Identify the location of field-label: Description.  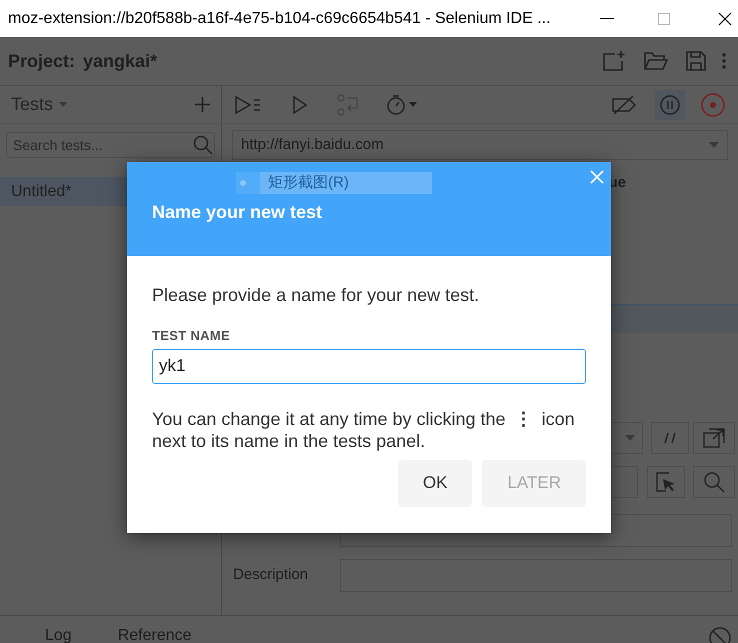
(271, 575).